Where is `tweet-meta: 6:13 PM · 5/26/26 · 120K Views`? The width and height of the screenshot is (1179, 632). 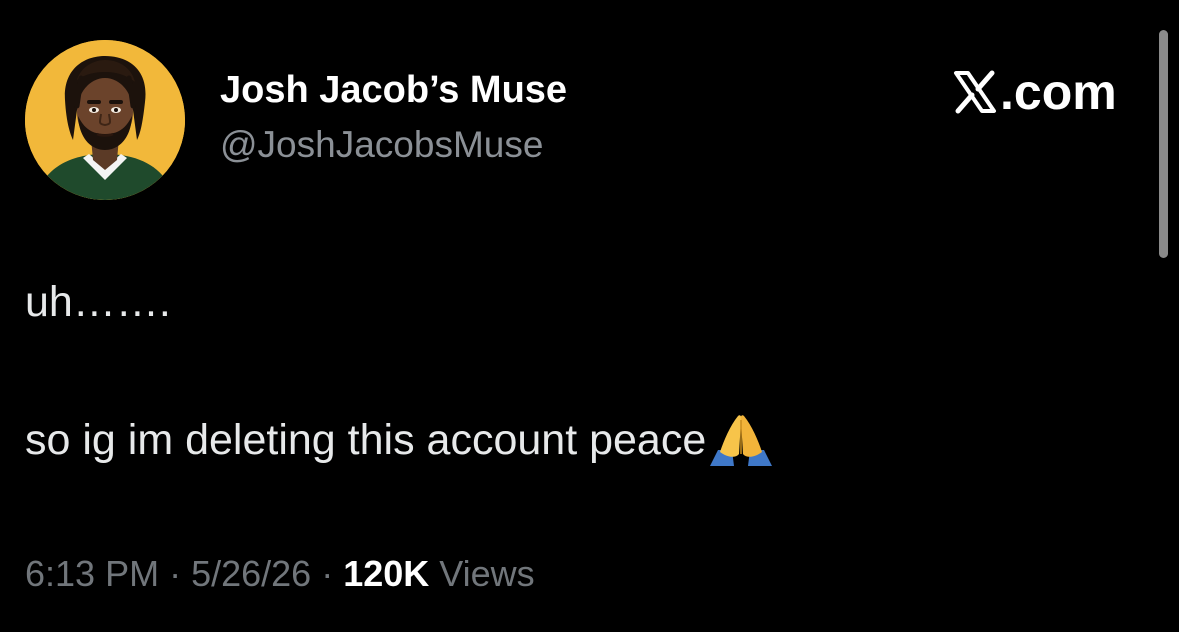
tweet-meta: 6:13 PM · 5/26/26 · 120K Views is located at coordinates (280, 574).